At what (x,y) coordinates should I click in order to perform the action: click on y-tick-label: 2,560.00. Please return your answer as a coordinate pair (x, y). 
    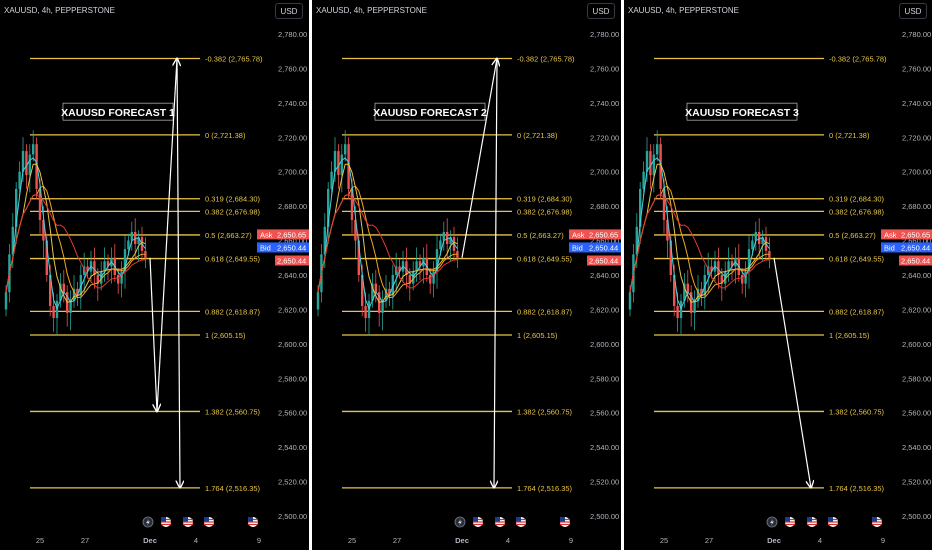
    Looking at the image, I should click on (292, 413).